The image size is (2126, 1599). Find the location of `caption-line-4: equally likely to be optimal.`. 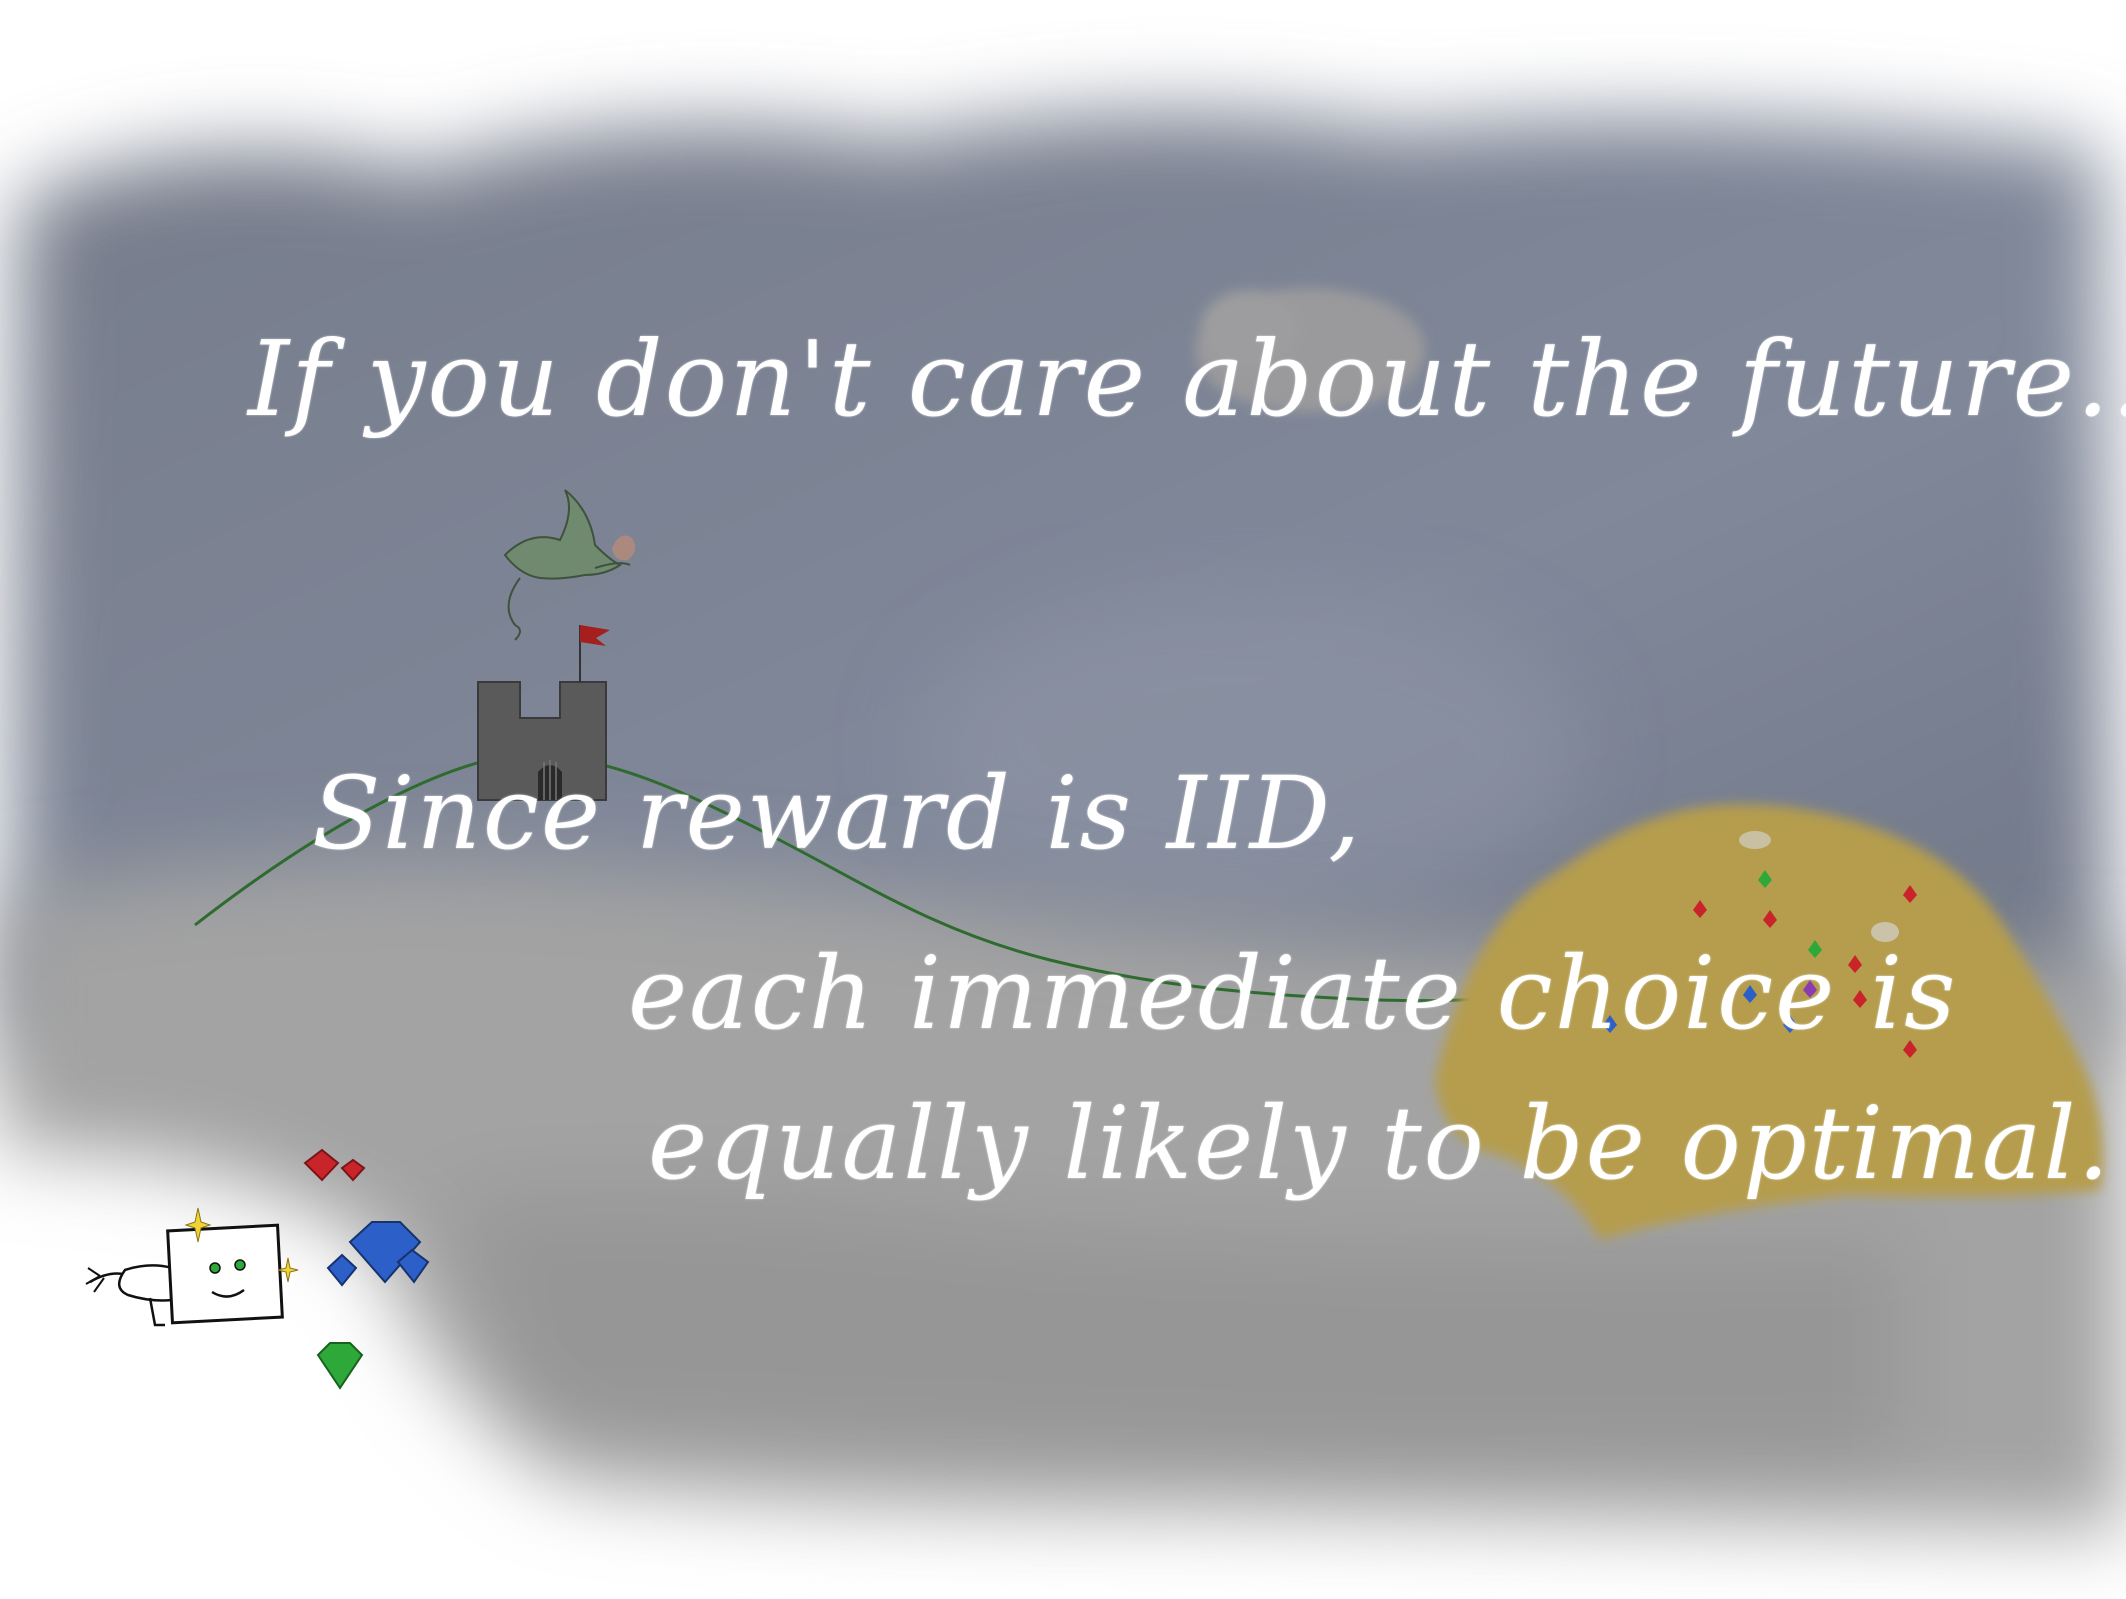

caption-line-4: equally likely to be optimal. is located at coordinates (1380, 1143).